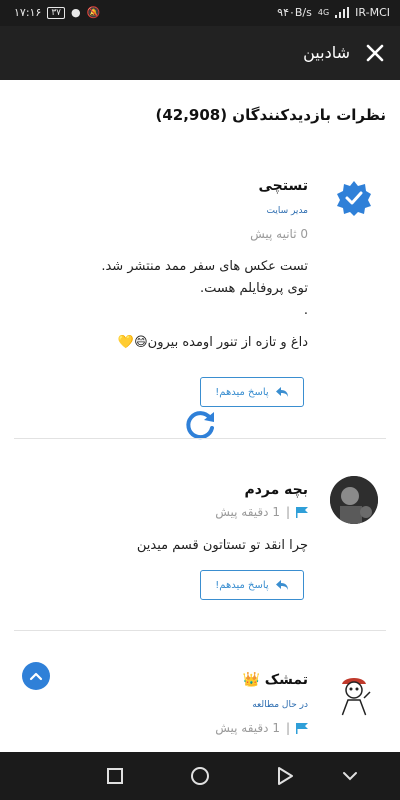 The image size is (400, 800). I want to click on network-type: 4G, so click(323, 12).